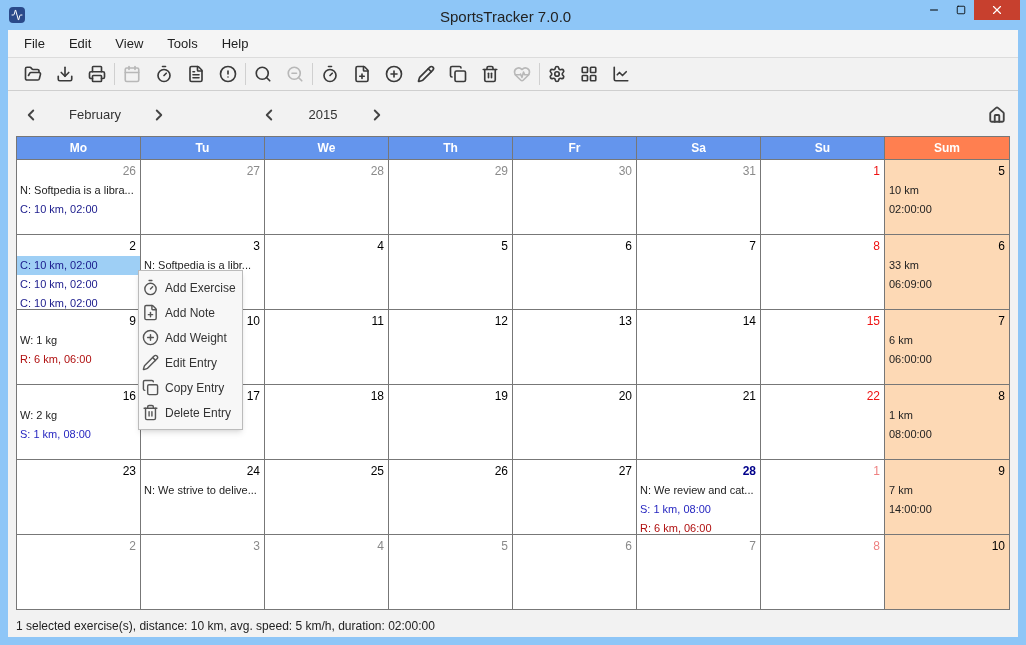  What do you see at coordinates (95, 115) in the screenshot?
I see `month-label: February` at bounding box center [95, 115].